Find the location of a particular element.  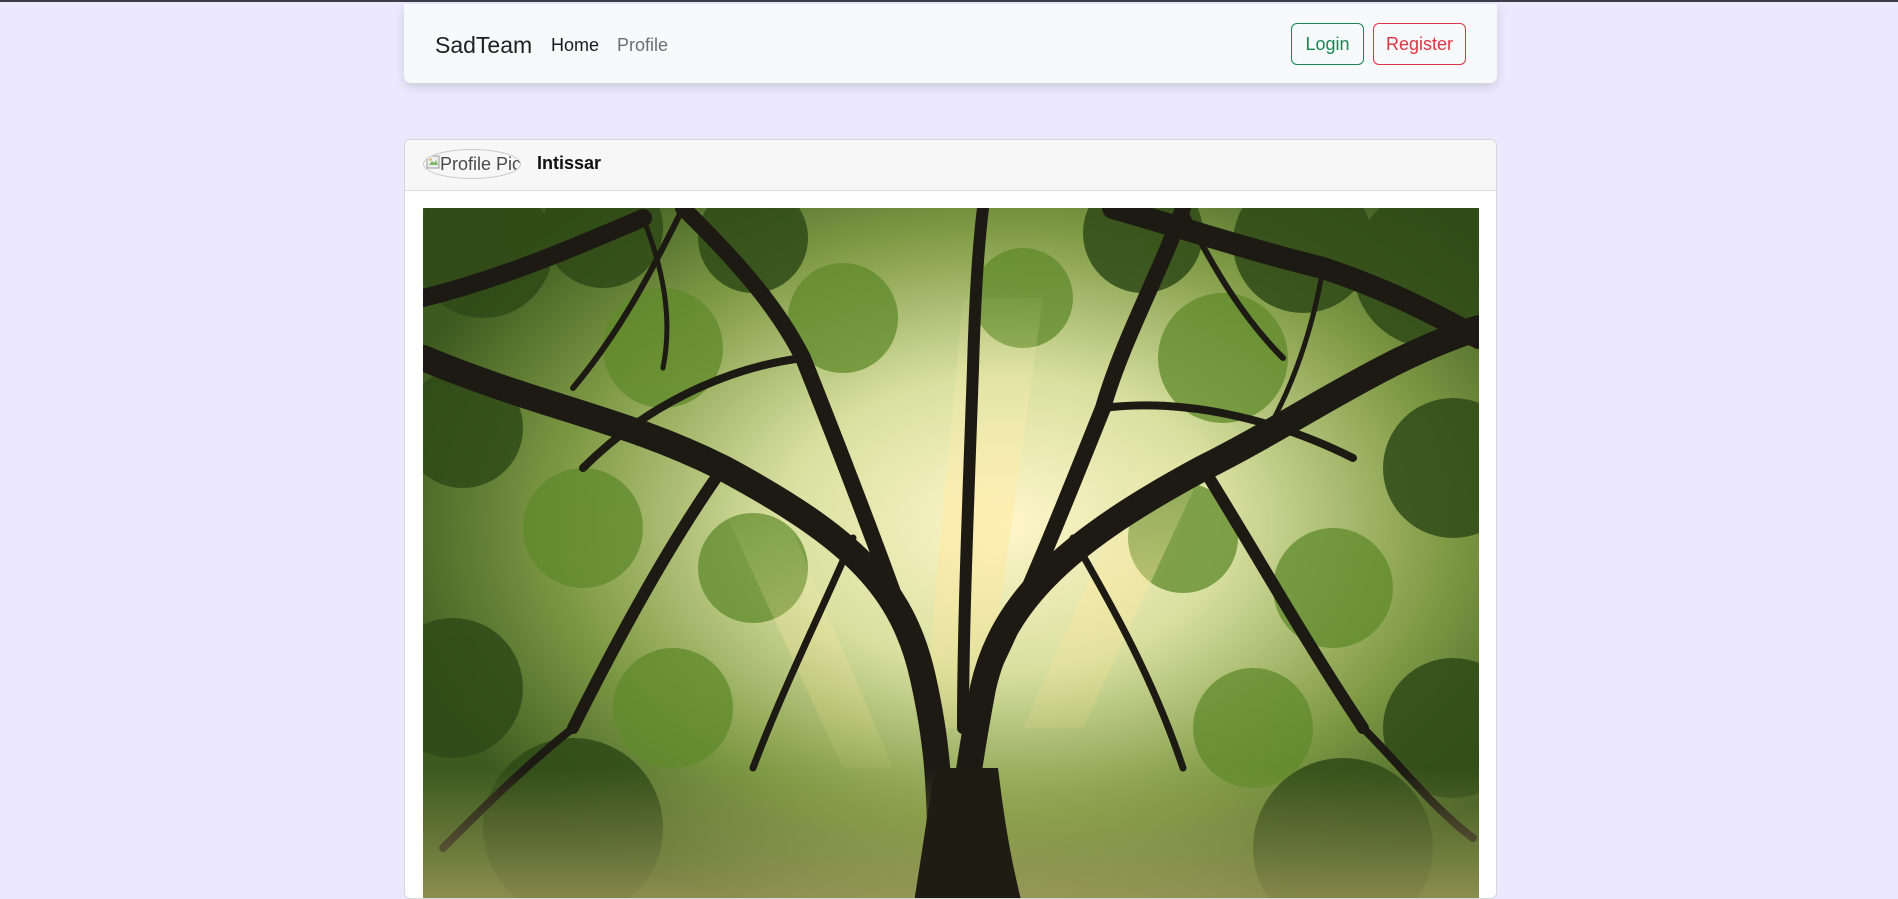

broken-image-icon is located at coordinates (433, 162).